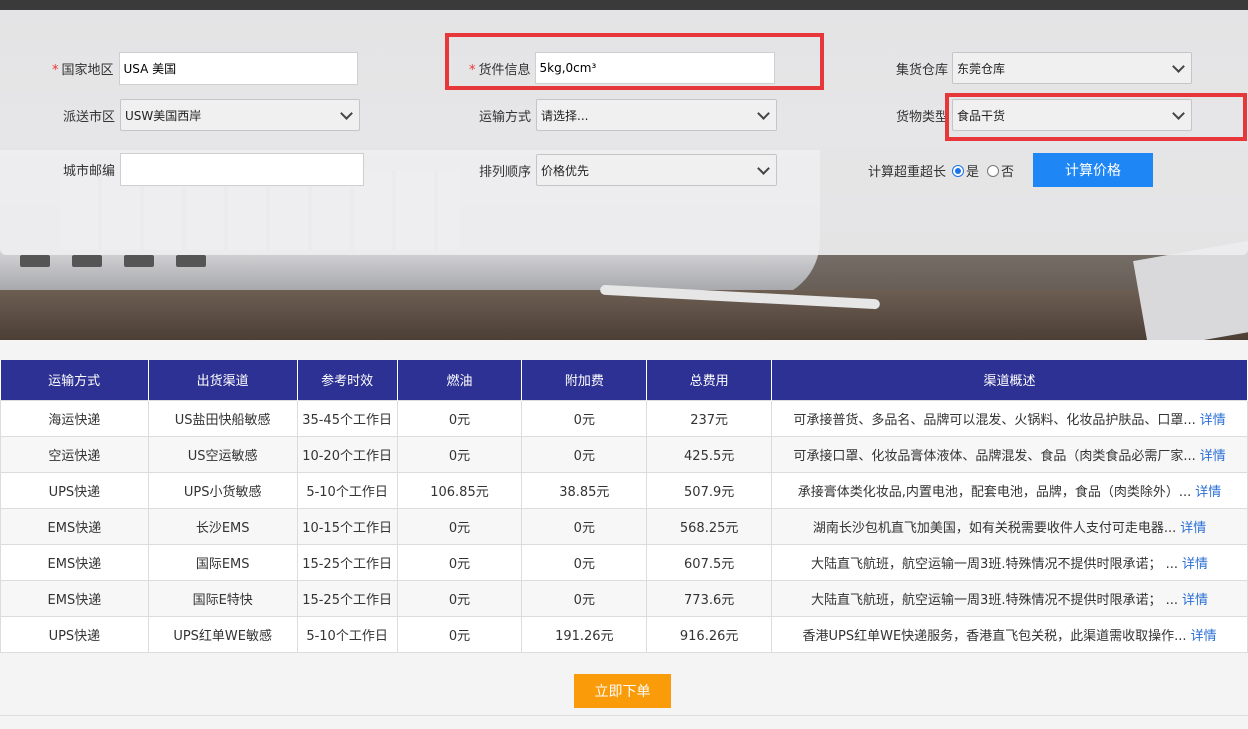 The height and width of the screenshot is (729, 1248). Describe the element at coordinates (222, 562) in the screenshot. I see `cell-channel: 国际EMS` at that location.